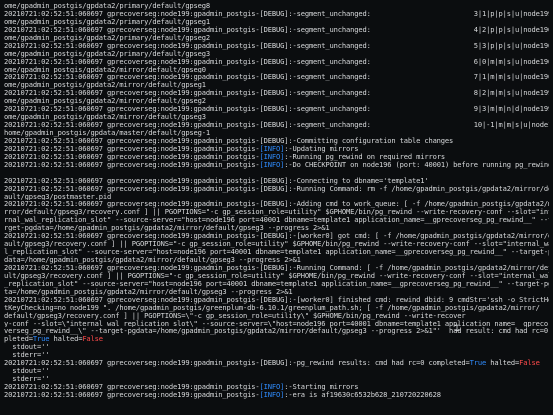 The image size is (553, 415). I want to click on text-cursor-icon: ⌶, so click(457, 328).